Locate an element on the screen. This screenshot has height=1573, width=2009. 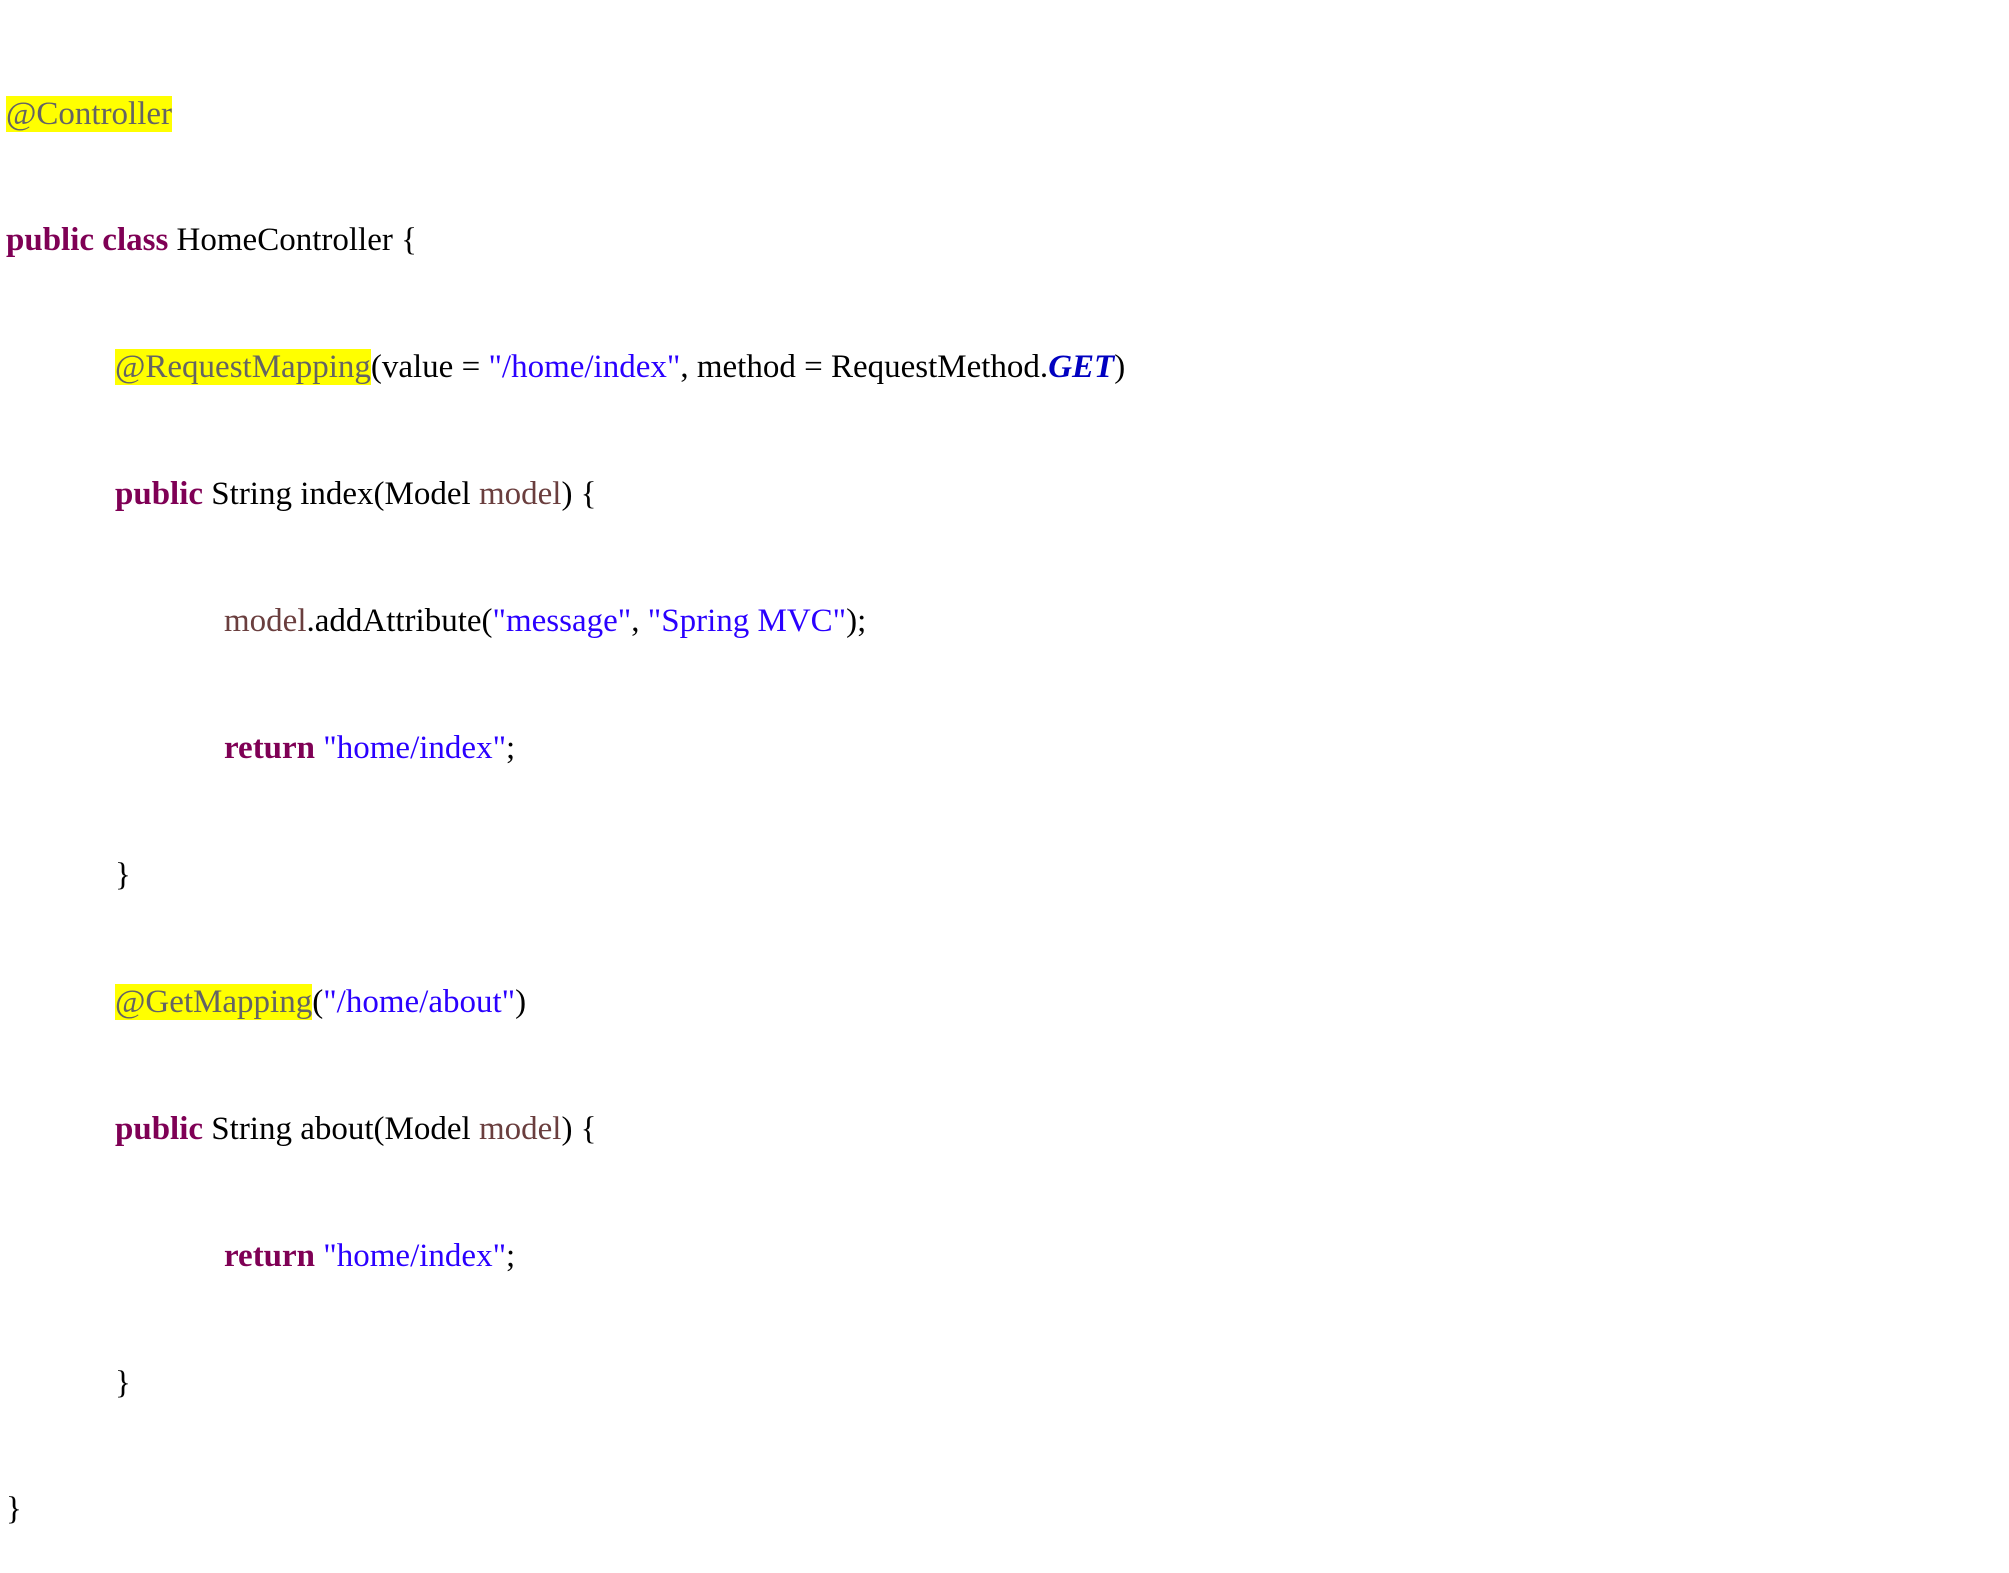
string-literal: "/home/about" is located at coordinates (419, 1001).